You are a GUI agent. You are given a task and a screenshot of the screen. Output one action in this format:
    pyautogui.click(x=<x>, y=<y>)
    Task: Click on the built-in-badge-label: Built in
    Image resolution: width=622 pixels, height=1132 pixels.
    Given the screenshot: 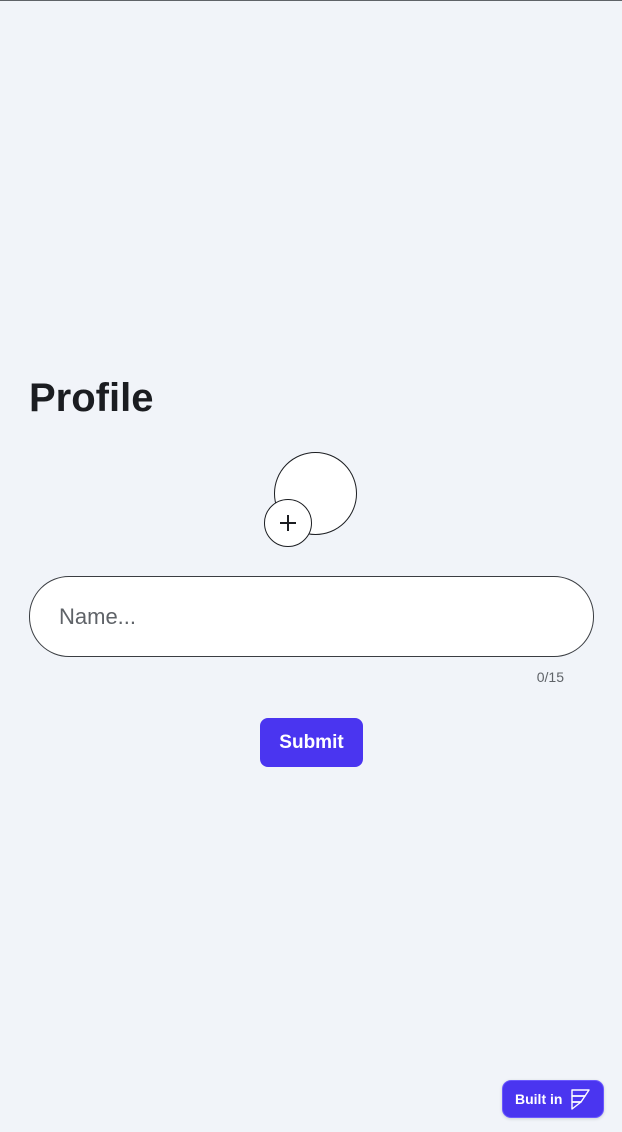 What is the action you would take?
    pyautogui.click(x=539, y=1099)
    